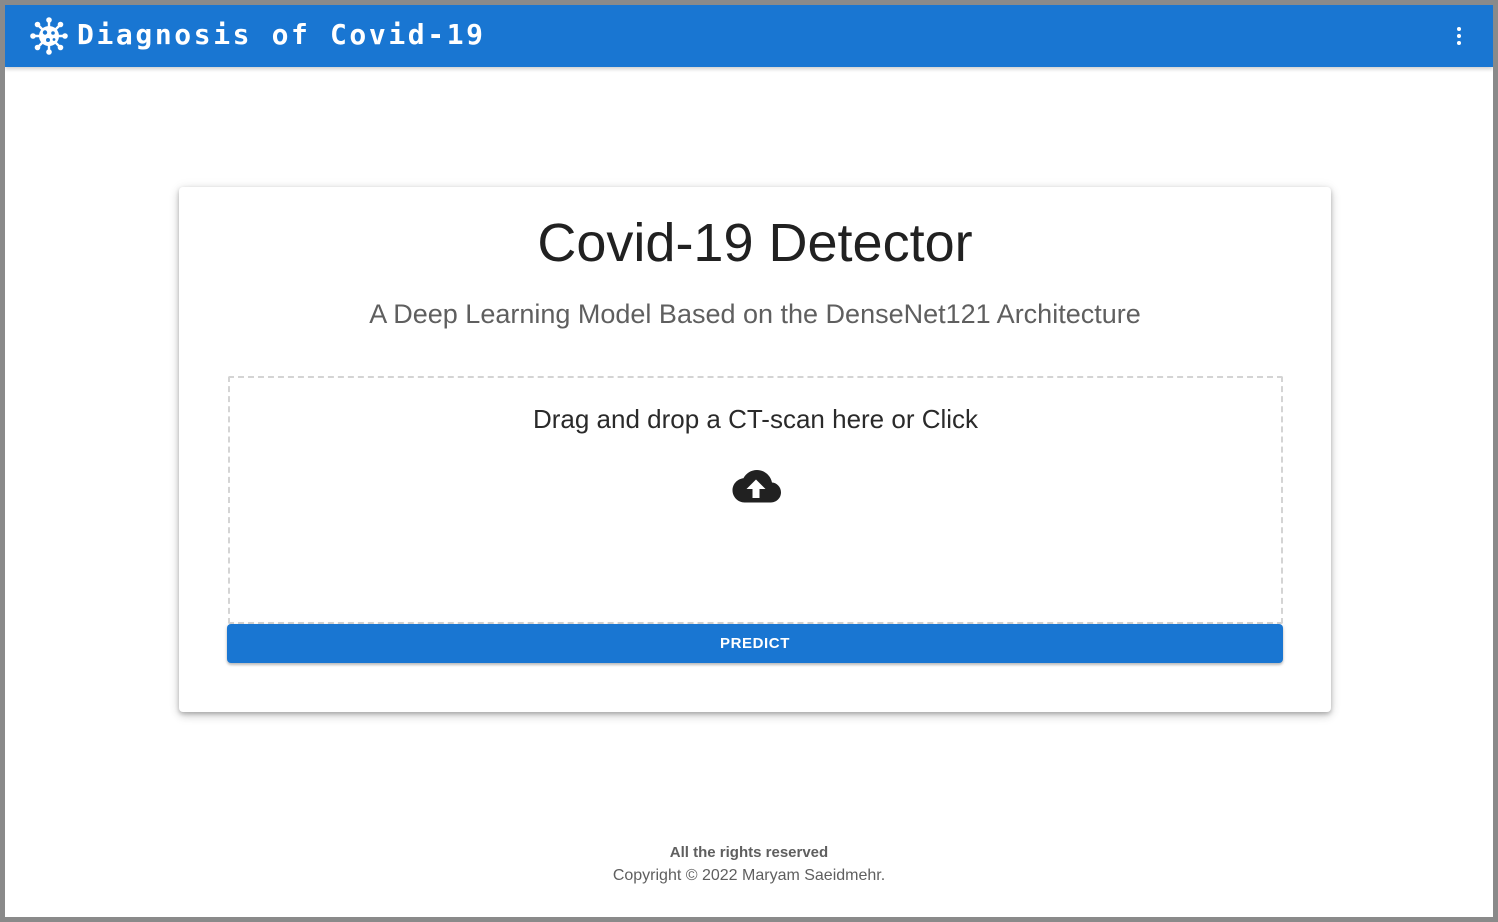  What do you see at coordinates (749, 875) in the screenshot?
I see `footer-copyright: Copyright © 2022 Maryam Saeidmehr.` at bounding box center [749, 875].